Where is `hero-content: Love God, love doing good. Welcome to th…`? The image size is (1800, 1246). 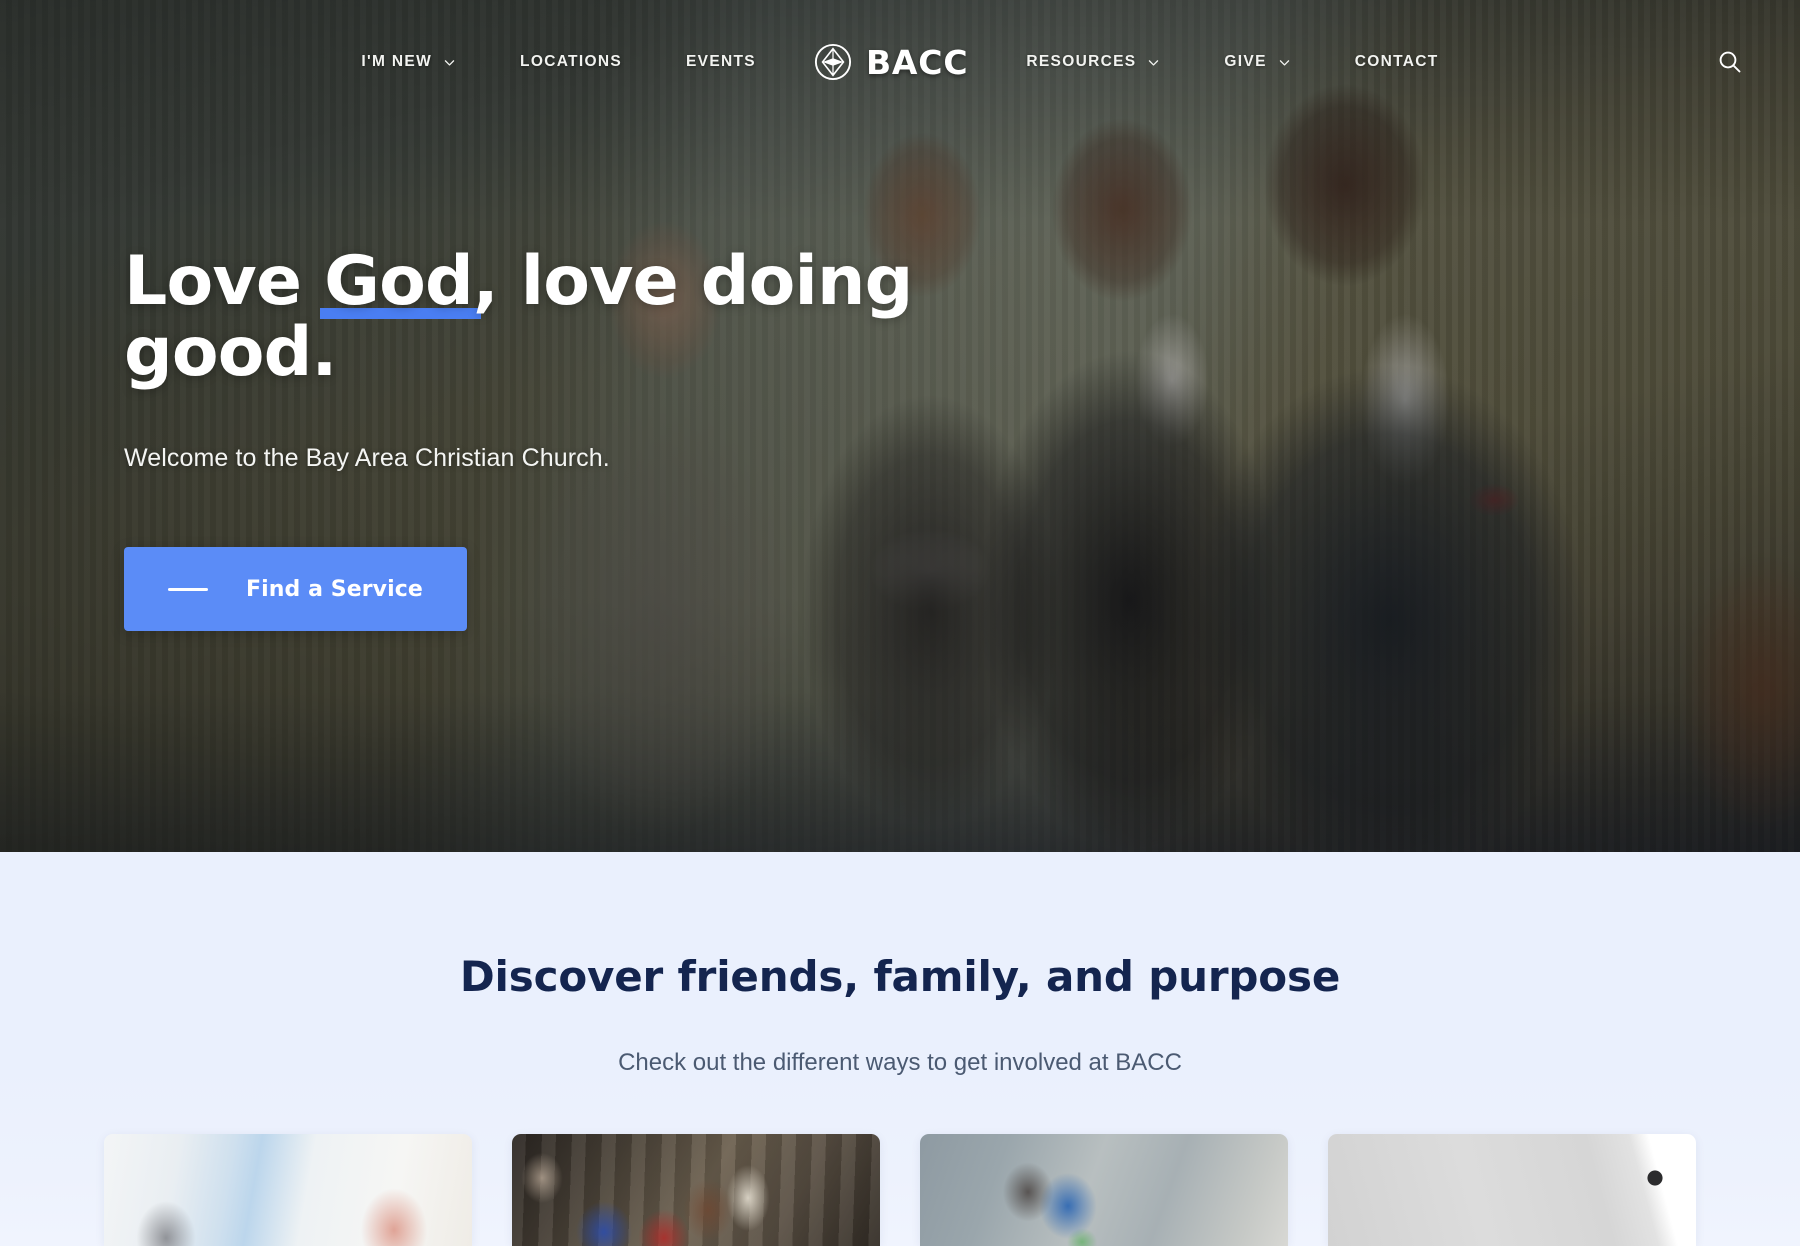
hero-content: Love God, love doing good. Welcome to th… is located at coordinates (554, 439).